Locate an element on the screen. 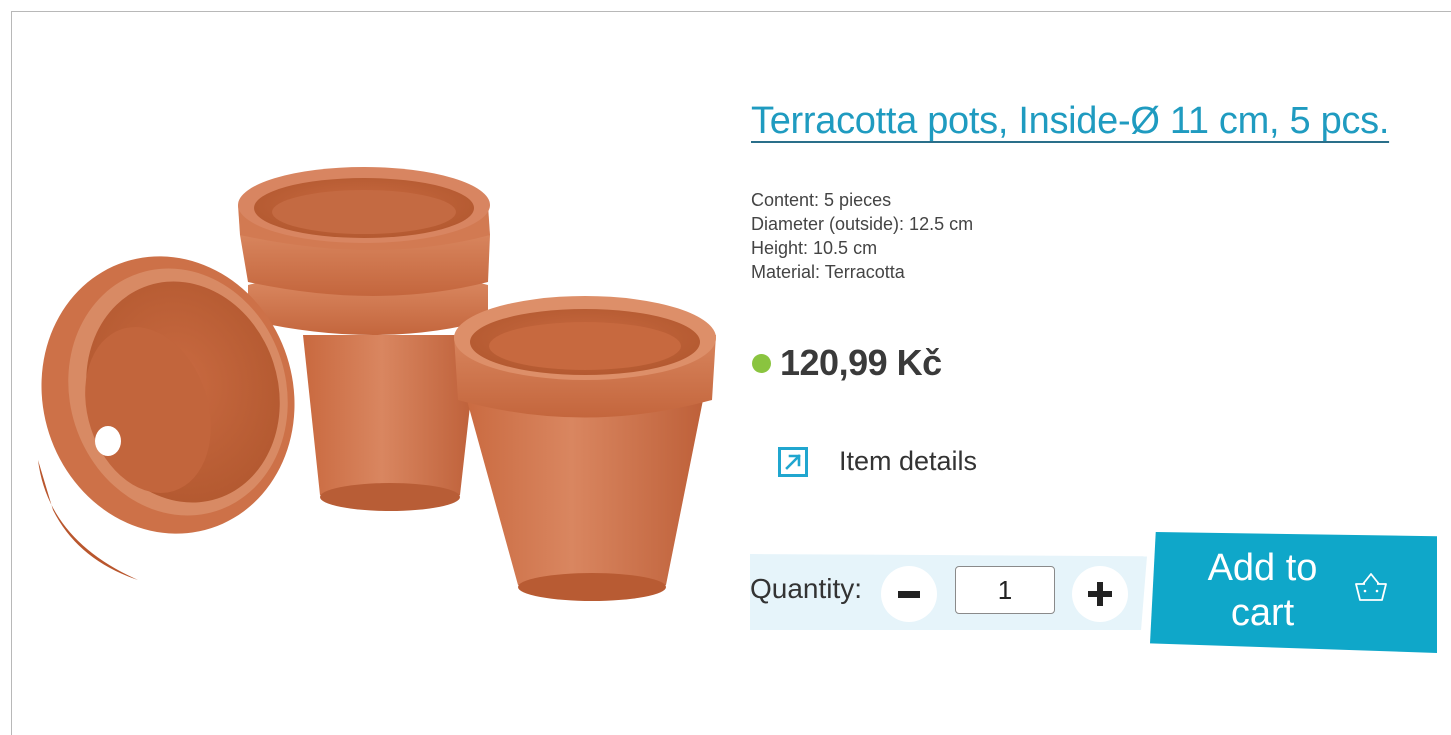 This screenshot has height=735, width=1451. price-row: 120,99 Kč is located at coordinates (847, 363).